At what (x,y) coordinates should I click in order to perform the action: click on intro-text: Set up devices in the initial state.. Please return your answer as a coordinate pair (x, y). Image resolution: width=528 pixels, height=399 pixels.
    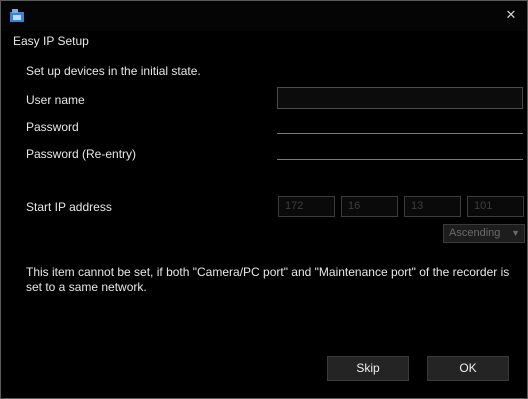
    Looking at the image, I should click on (113, 71).